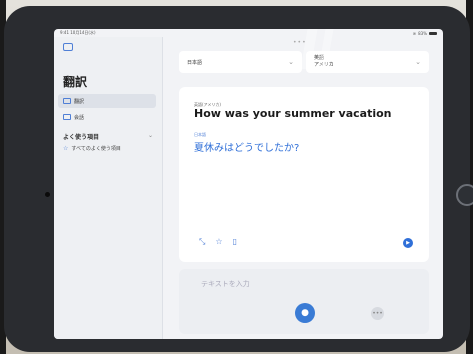 This screenshot has width=473, height=354. I want to click on star-icon: ☆, so click(66, 148).